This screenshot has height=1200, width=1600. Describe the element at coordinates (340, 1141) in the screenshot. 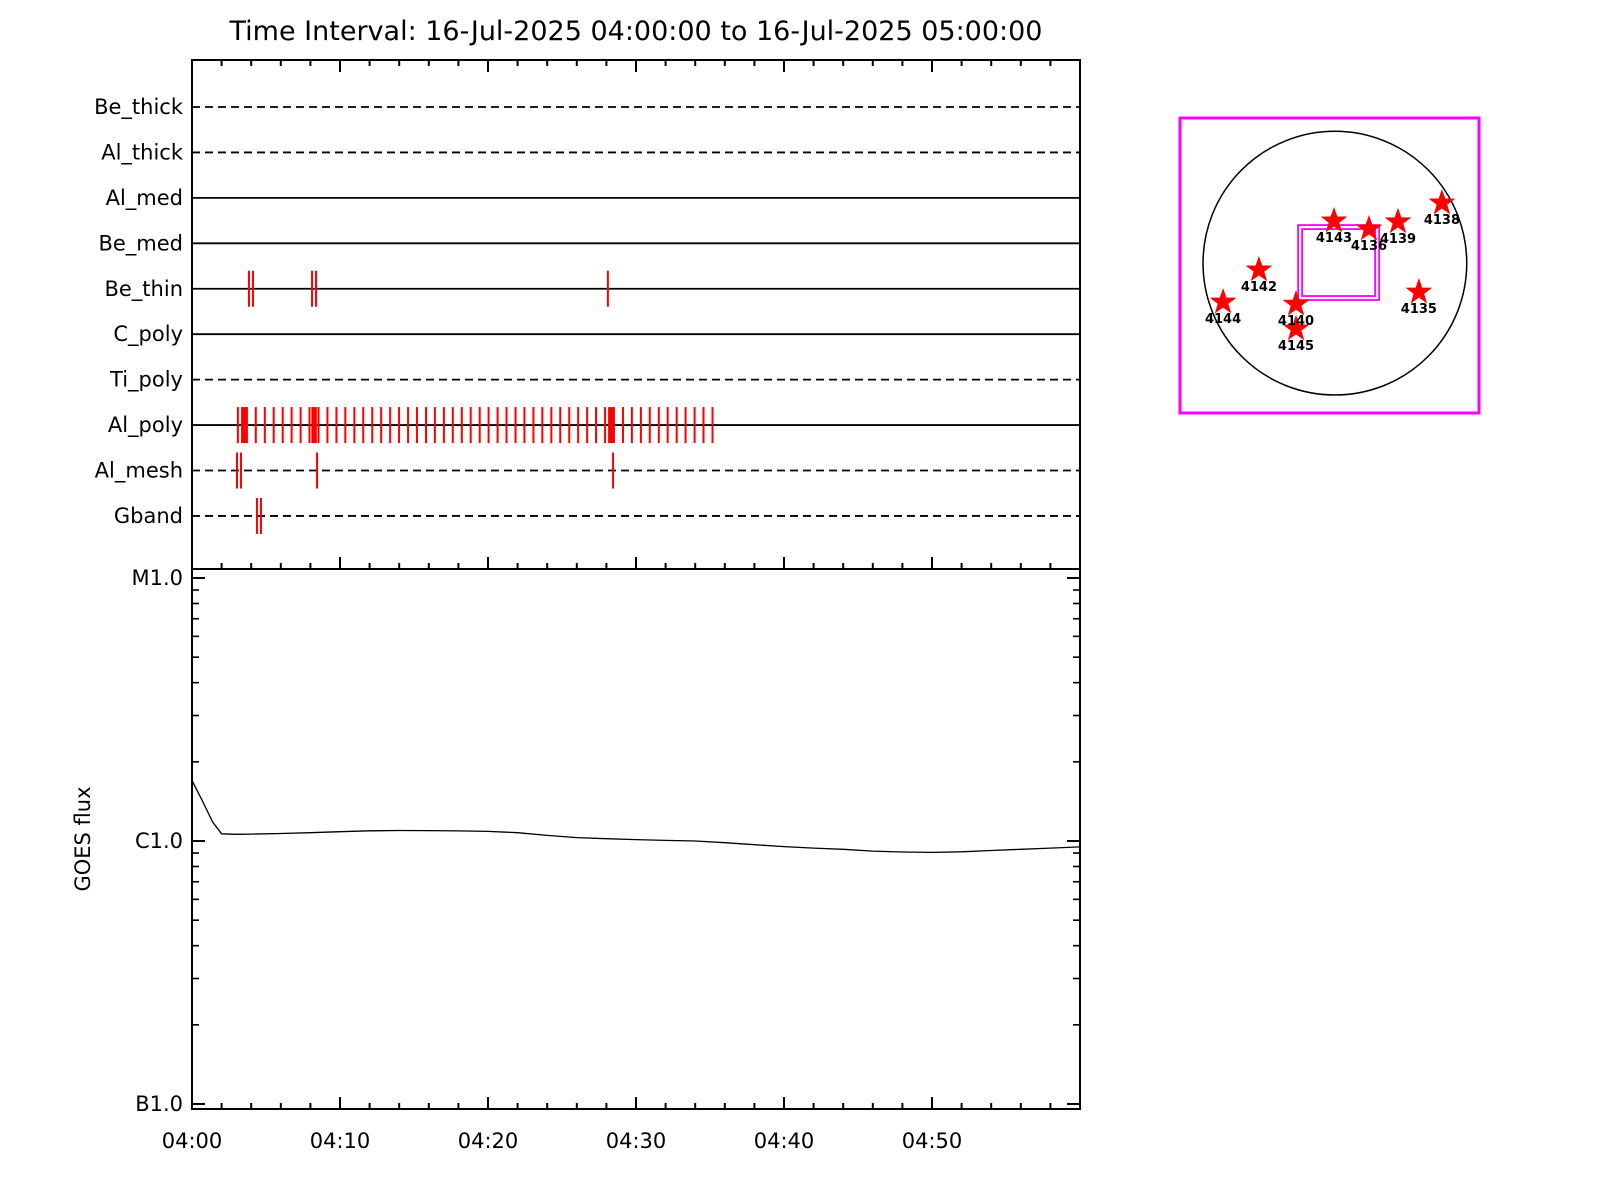

I see `x-tick-label-04:10: 04:10` at that location.